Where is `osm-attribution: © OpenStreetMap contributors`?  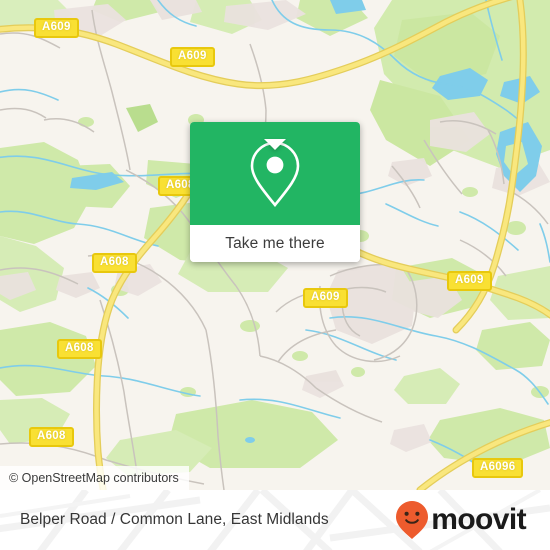 osm-attribution: © OpenStreetMap contributors is located at coordinates (94, 478).